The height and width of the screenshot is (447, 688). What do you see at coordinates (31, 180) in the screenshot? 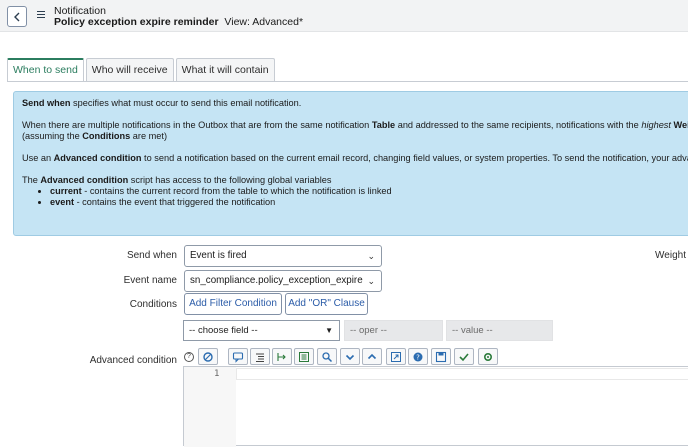
I see `info-text: The` at bounding box center [31, 180].